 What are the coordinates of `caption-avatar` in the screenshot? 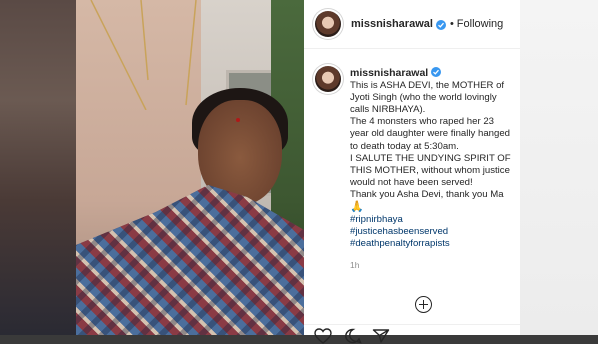 It's located at (328, 79).